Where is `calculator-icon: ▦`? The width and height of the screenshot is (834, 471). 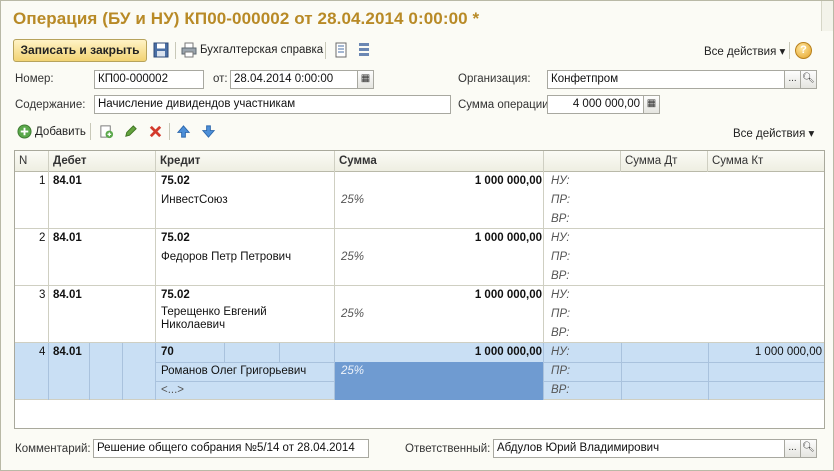
calculator-icon: ▦ is located at coordinates (651, 104).